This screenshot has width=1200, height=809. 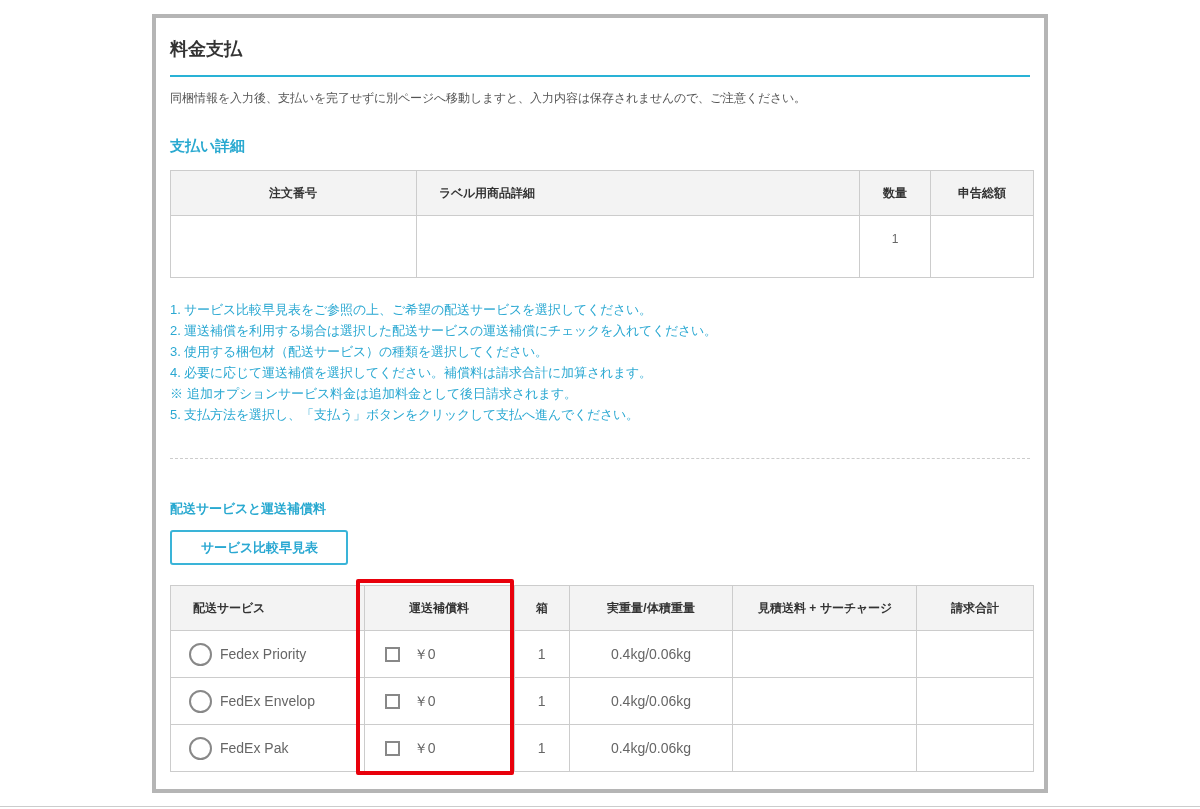 I want to click on column-header: 申告総額, so click(x=982, y=192).